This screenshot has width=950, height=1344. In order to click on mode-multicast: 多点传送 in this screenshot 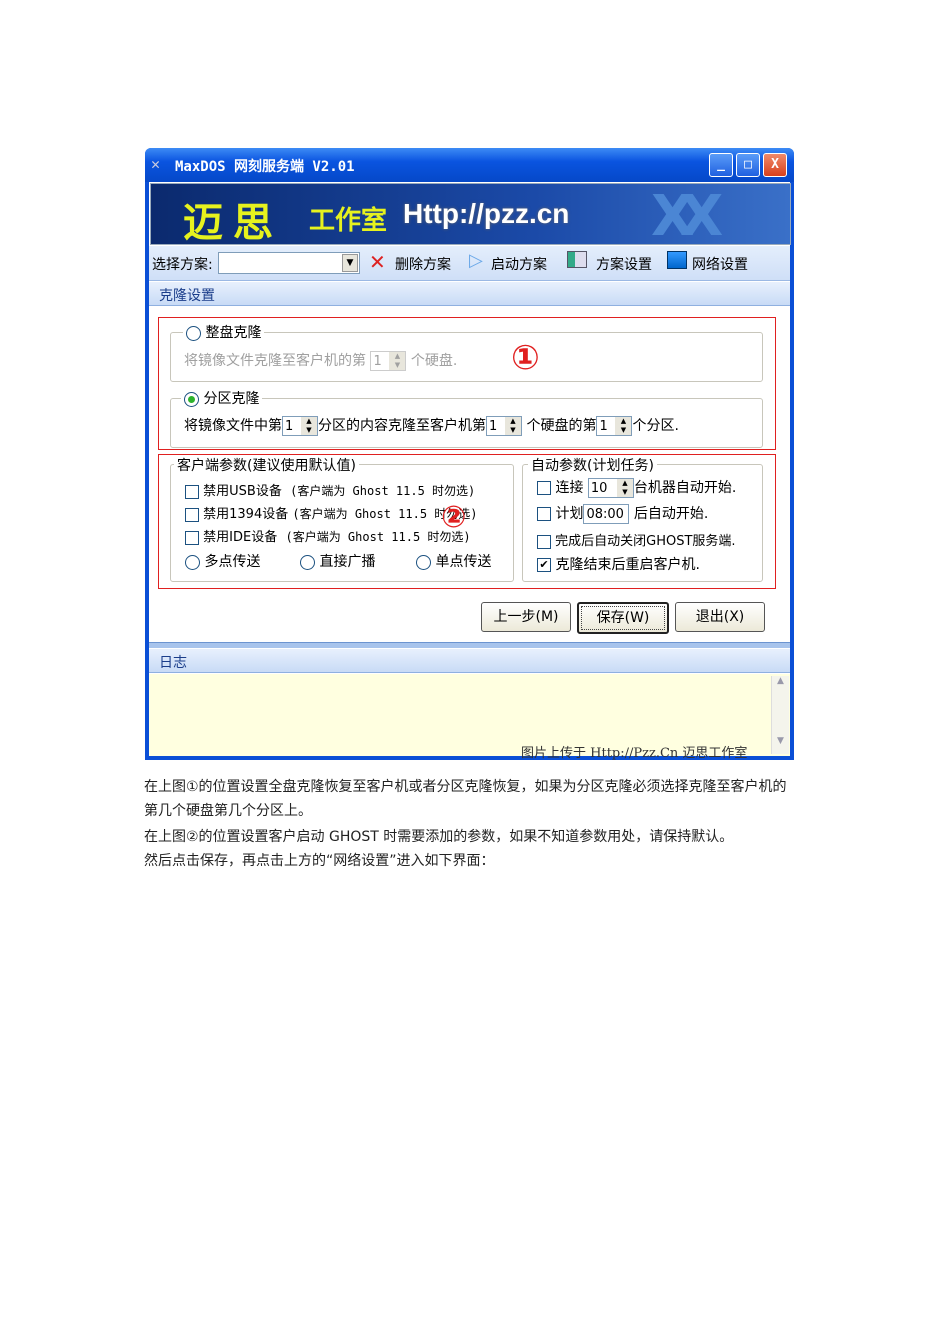, I will do `click(222, 561)`.